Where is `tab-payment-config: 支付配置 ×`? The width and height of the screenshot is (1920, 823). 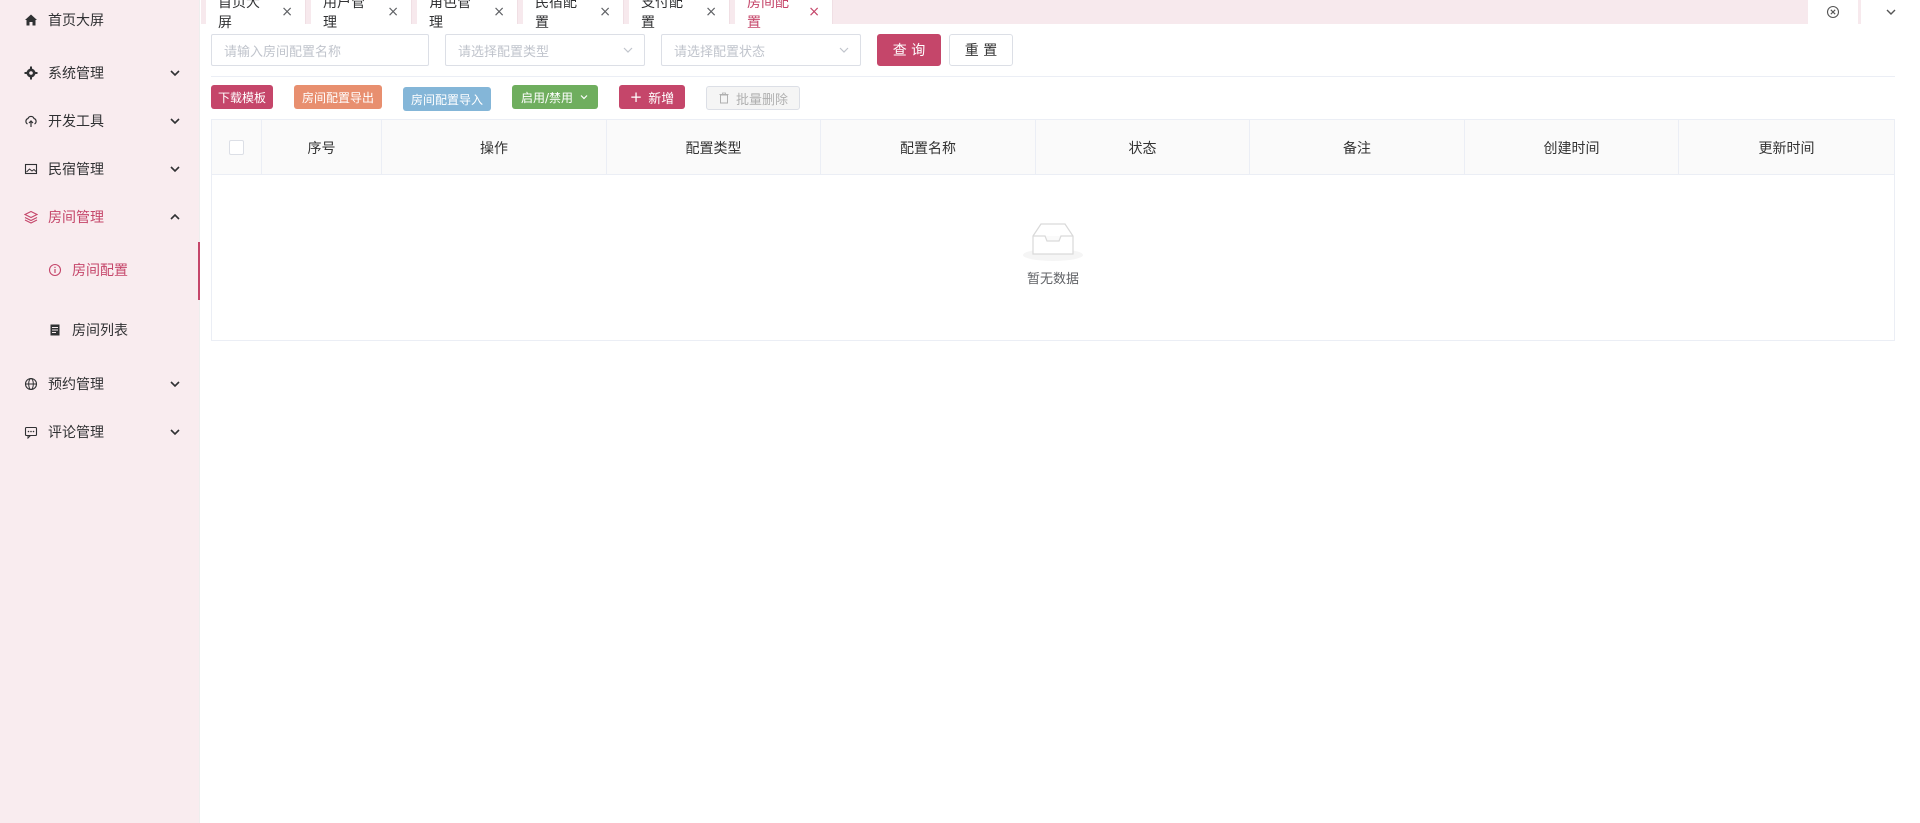
tab-payment-config: 支付配置 × is located at coordinates (679, 15).